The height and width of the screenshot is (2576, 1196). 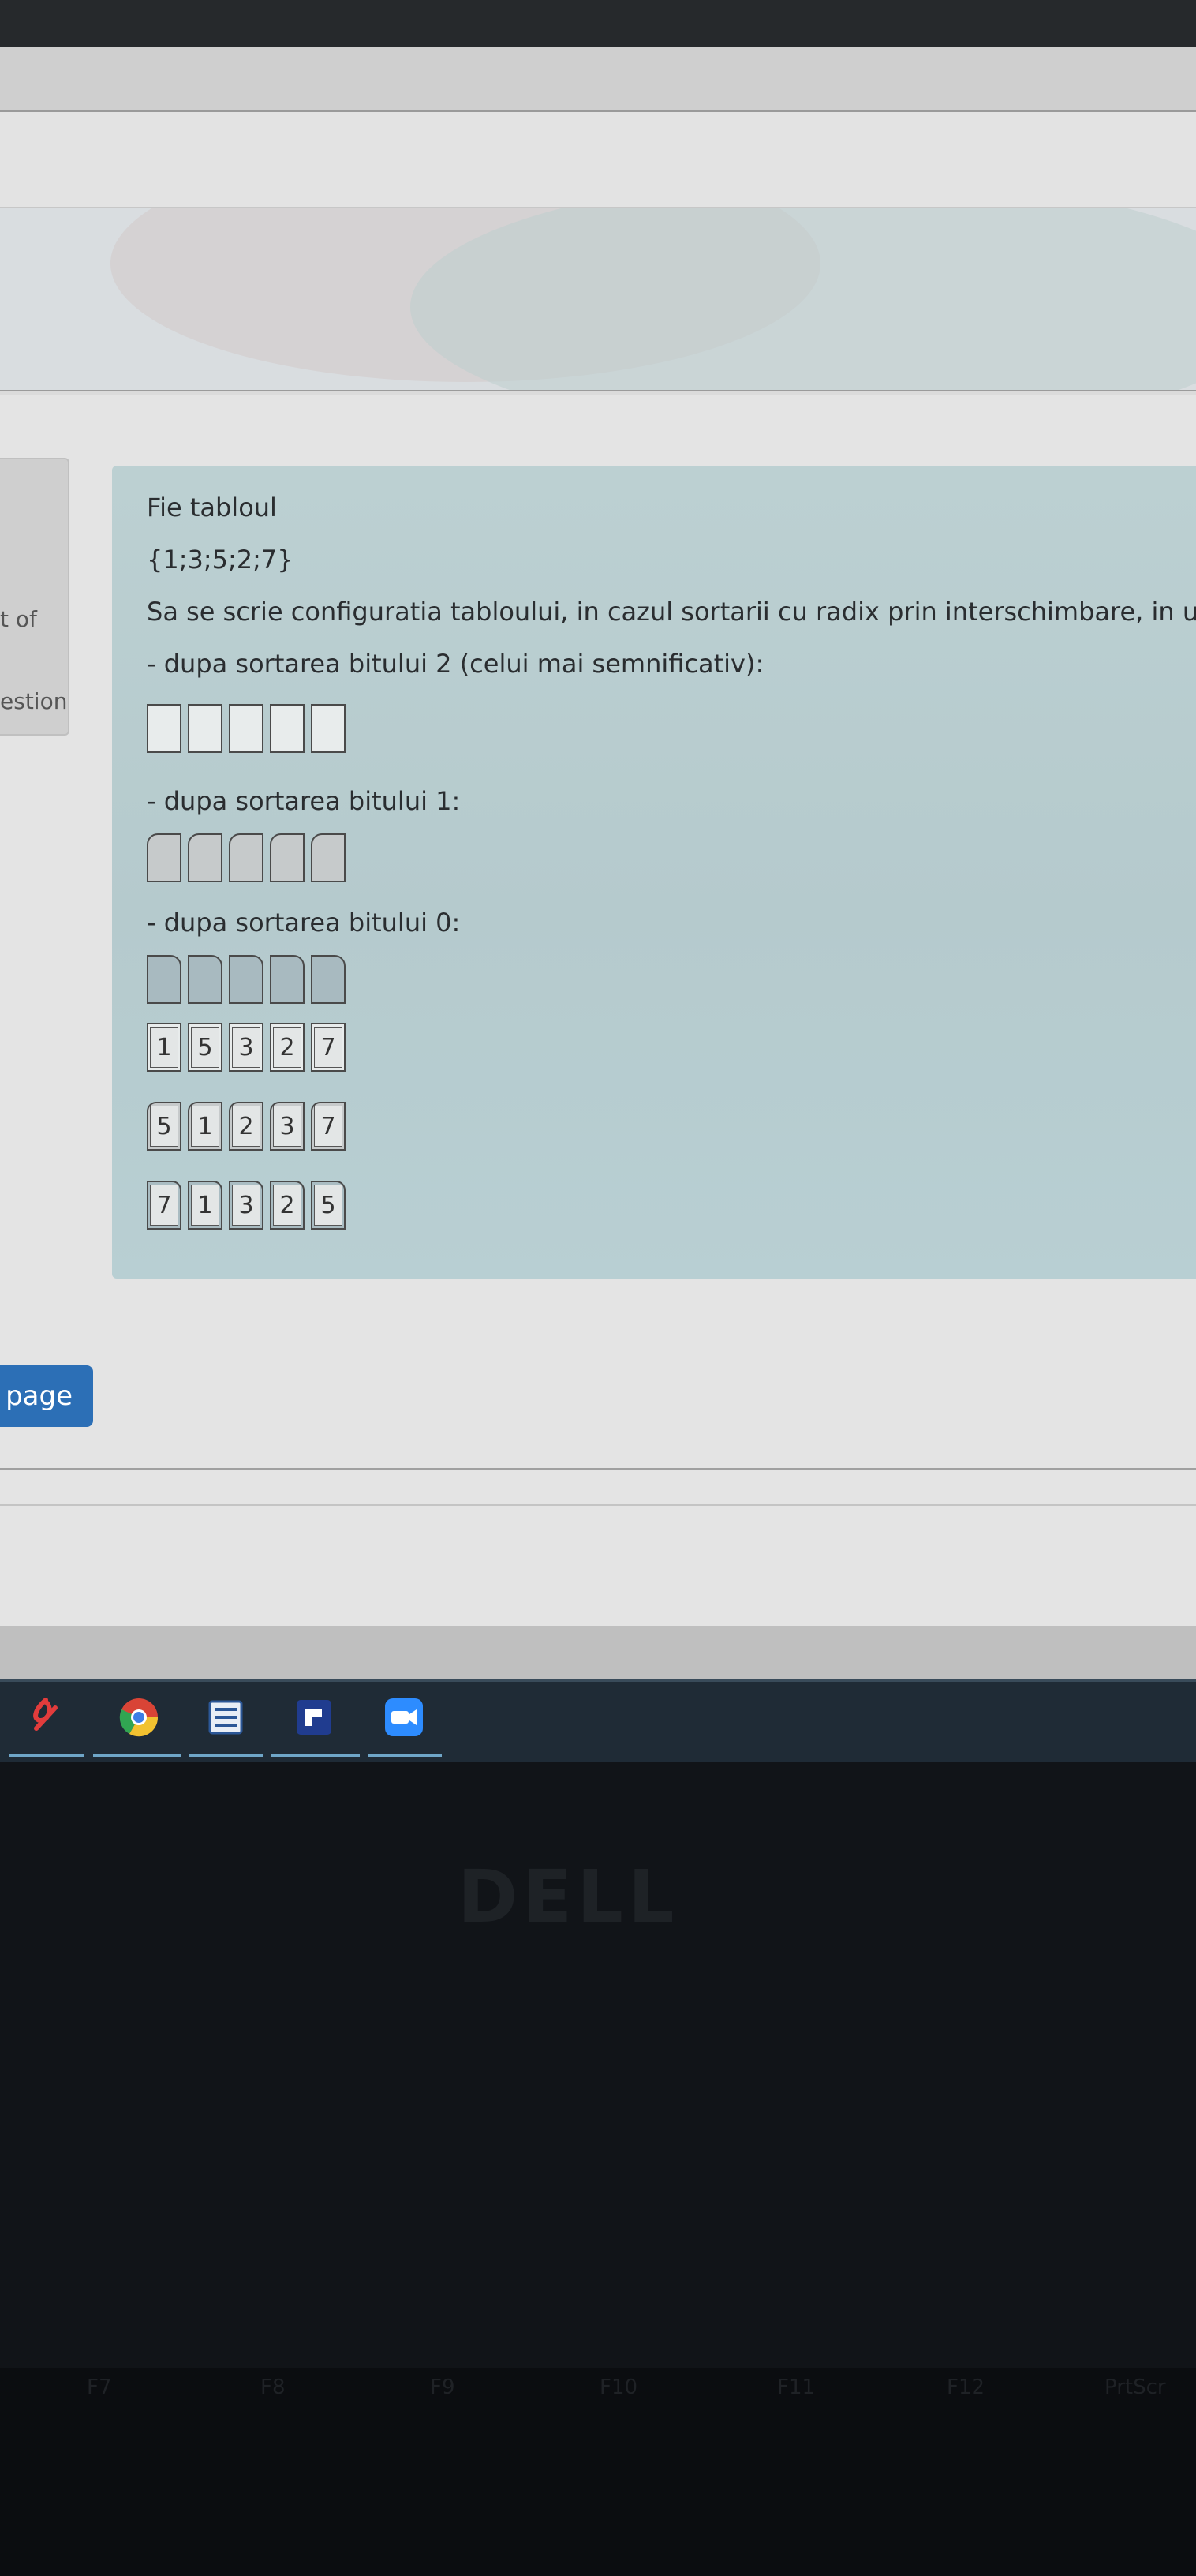 What do you see at coordinates (443, 2387) in the screenshot?
I see `function-key: F9` at bounding box center [443, 2387].